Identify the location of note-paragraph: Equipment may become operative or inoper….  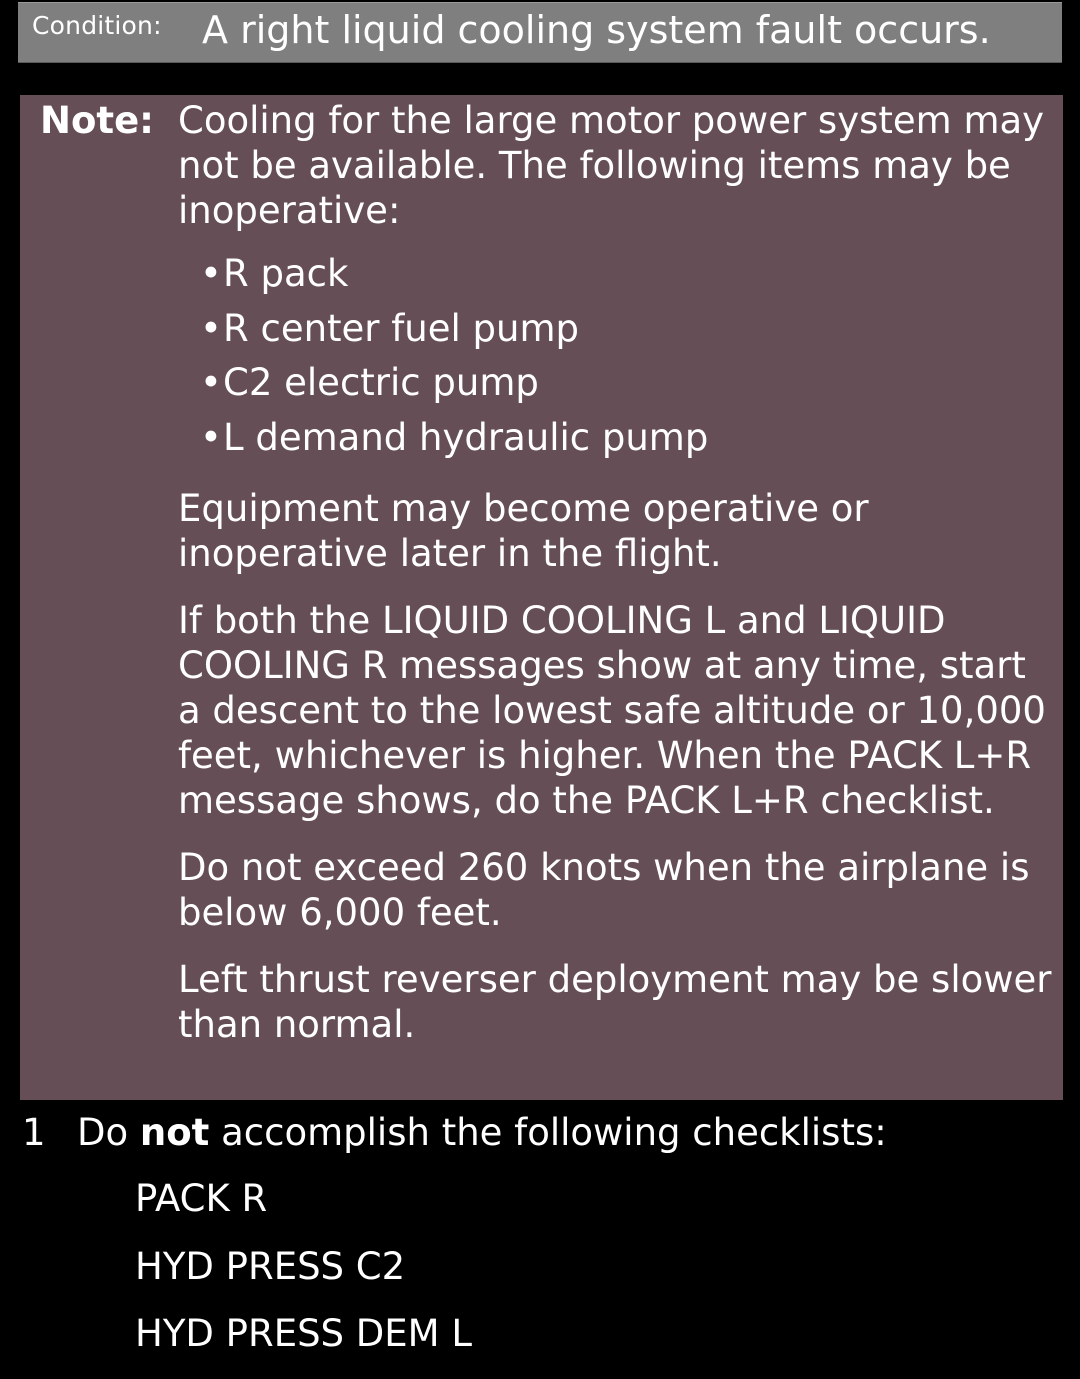
(523, 531).